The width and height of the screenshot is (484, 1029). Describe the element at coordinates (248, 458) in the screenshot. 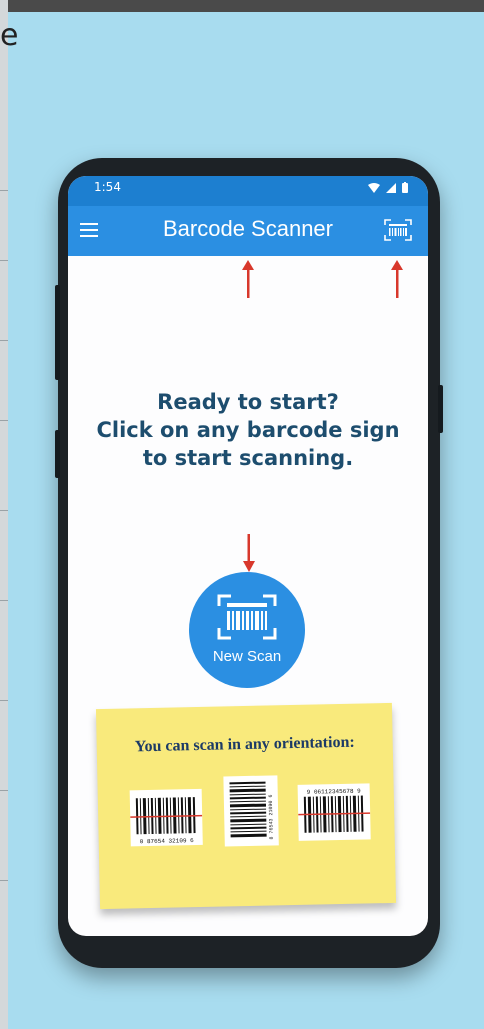

I see `prompt-line-3: to start scanning.` at that location.